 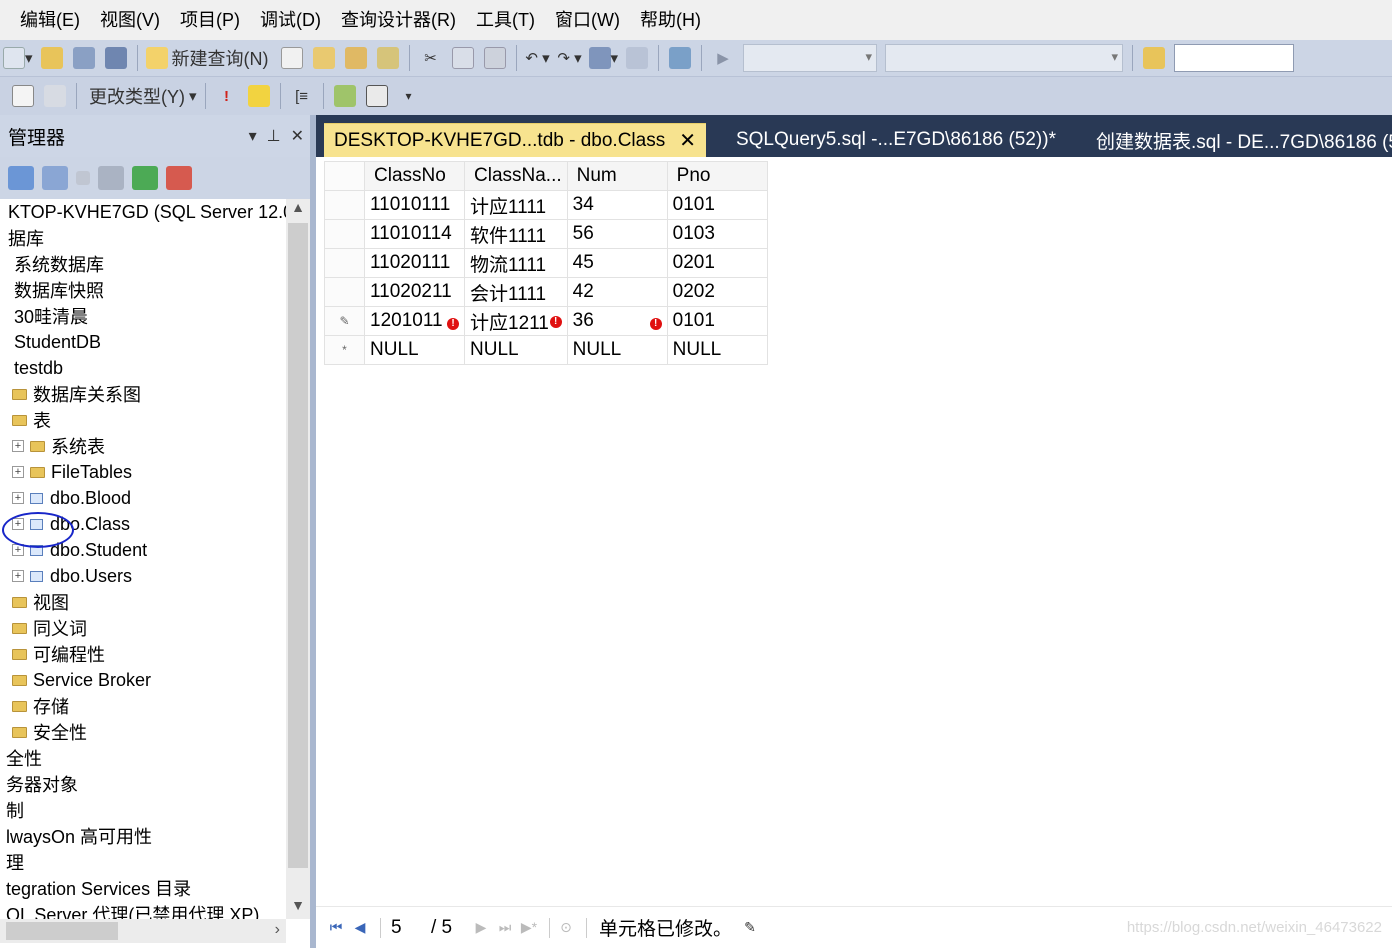 What do you see at coordinates (143, 290) in the screenshot?
I see `tree-node: 数据库快照` at bounding box center [143, 290].